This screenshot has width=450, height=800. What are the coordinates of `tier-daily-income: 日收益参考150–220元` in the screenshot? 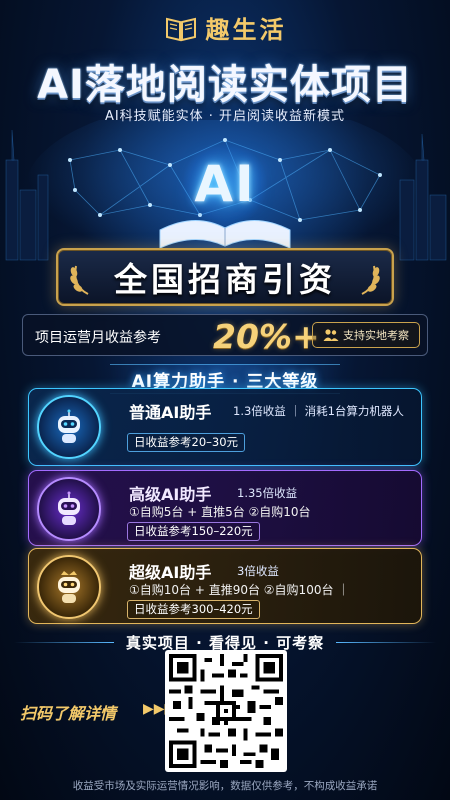 It's located at (193, 531).